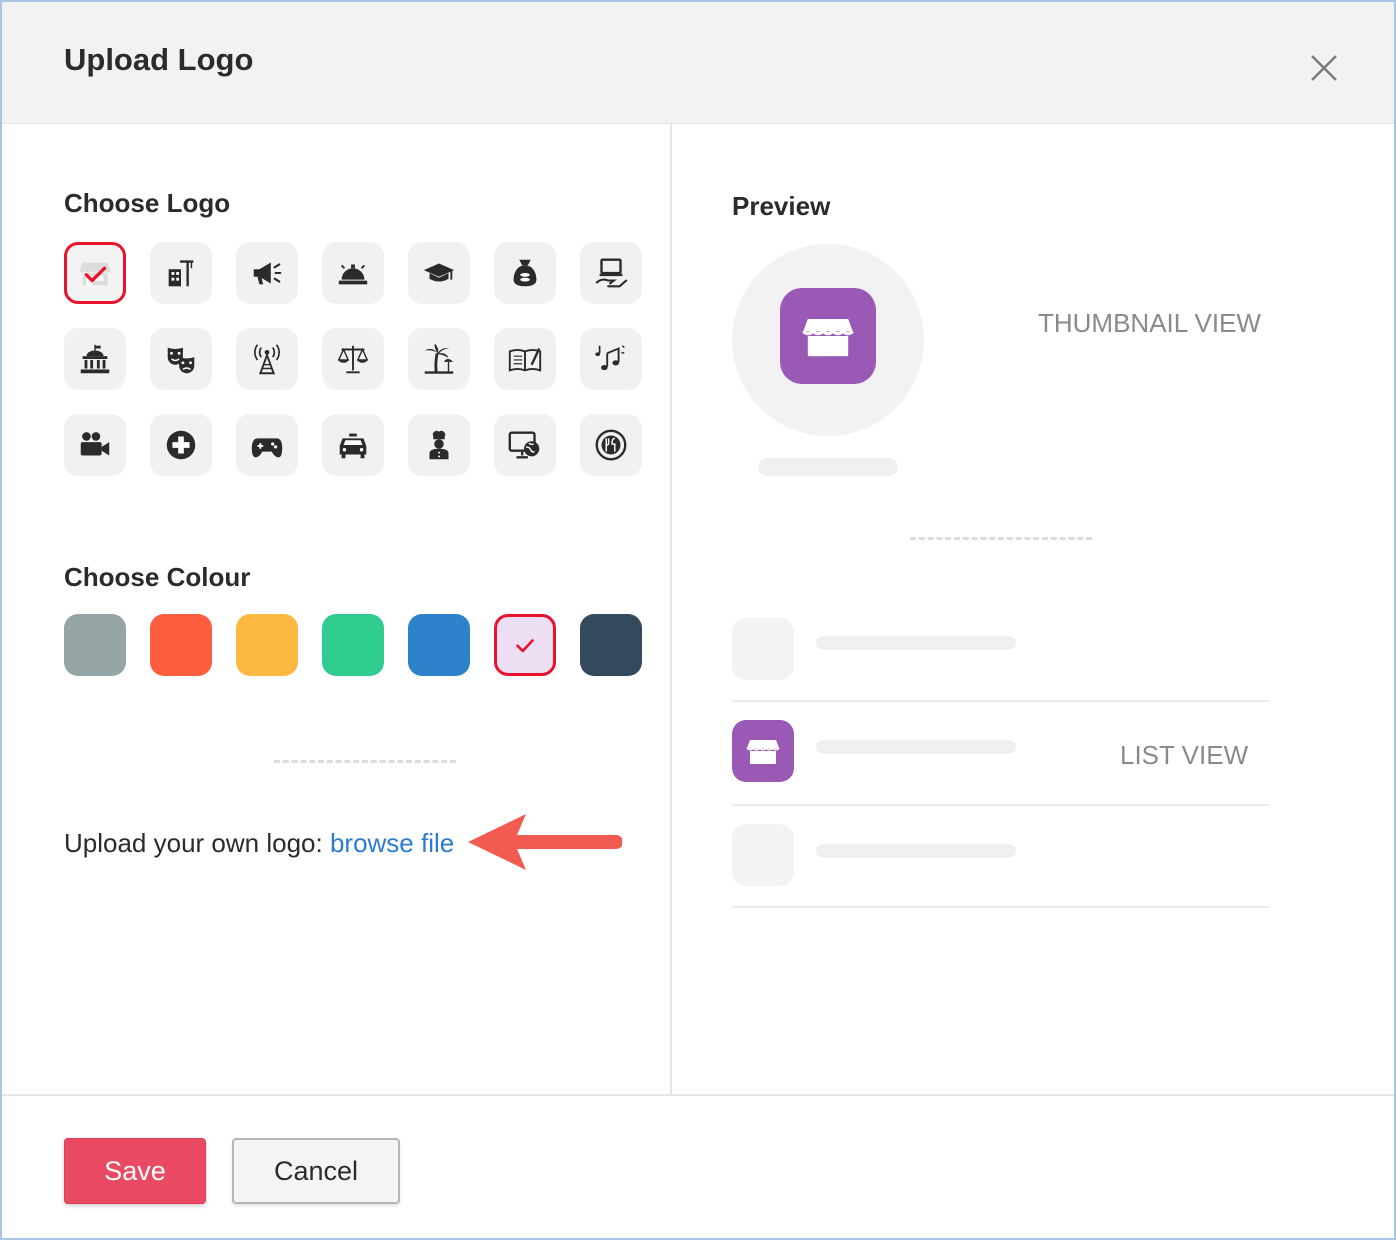  I want to click on checkmark-icon, so click(525, 646).